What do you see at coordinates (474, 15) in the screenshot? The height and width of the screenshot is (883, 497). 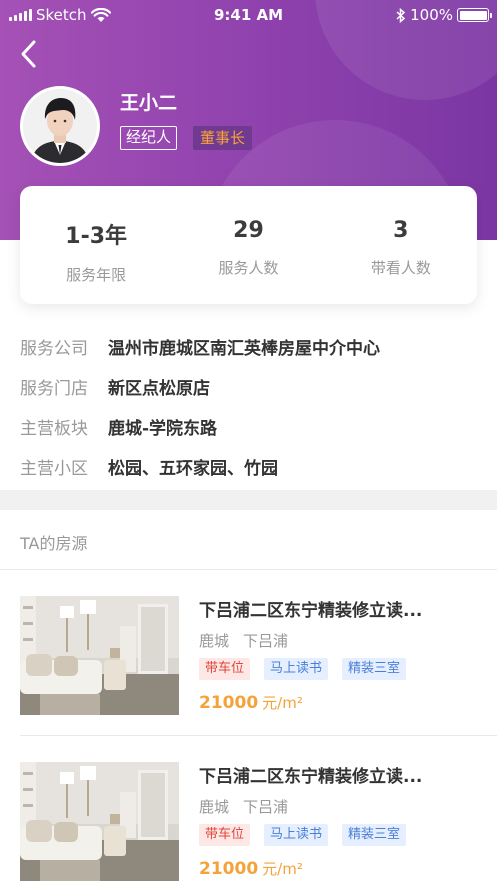 I see `battery-icon` at bounding box center [474, 15].